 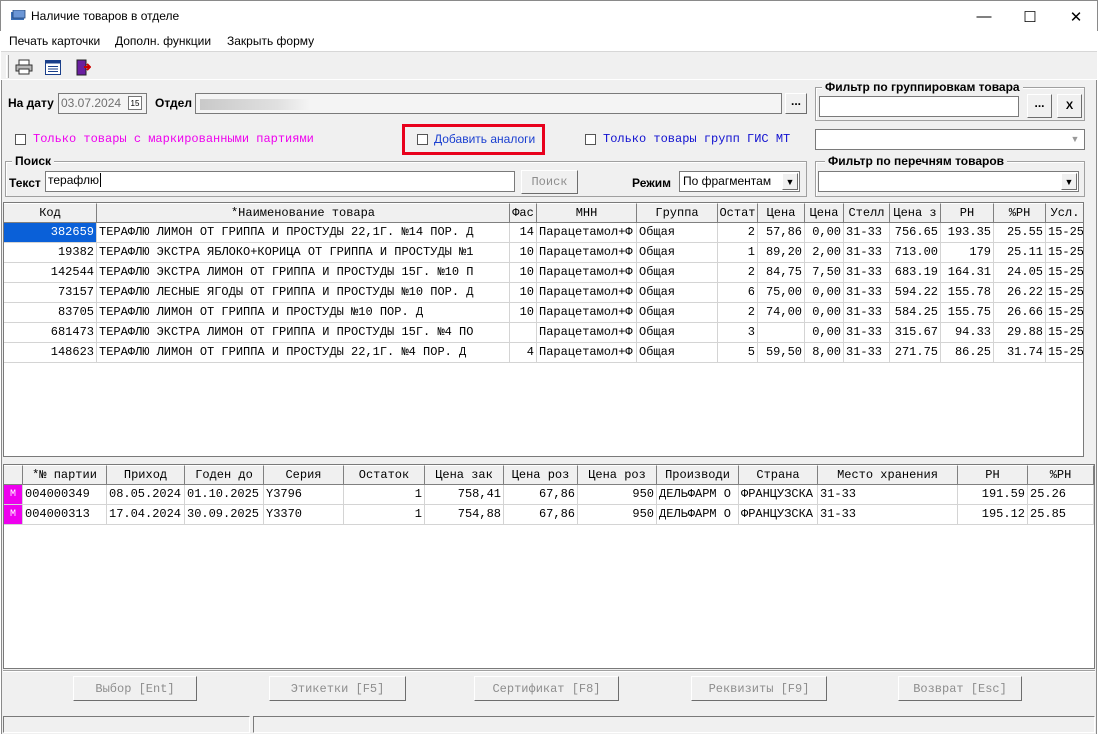 What do you see at coordinates (888, 475) in the screenshot?
I see `batches-header-10: Место хранения` at bounding box center [888, 475].